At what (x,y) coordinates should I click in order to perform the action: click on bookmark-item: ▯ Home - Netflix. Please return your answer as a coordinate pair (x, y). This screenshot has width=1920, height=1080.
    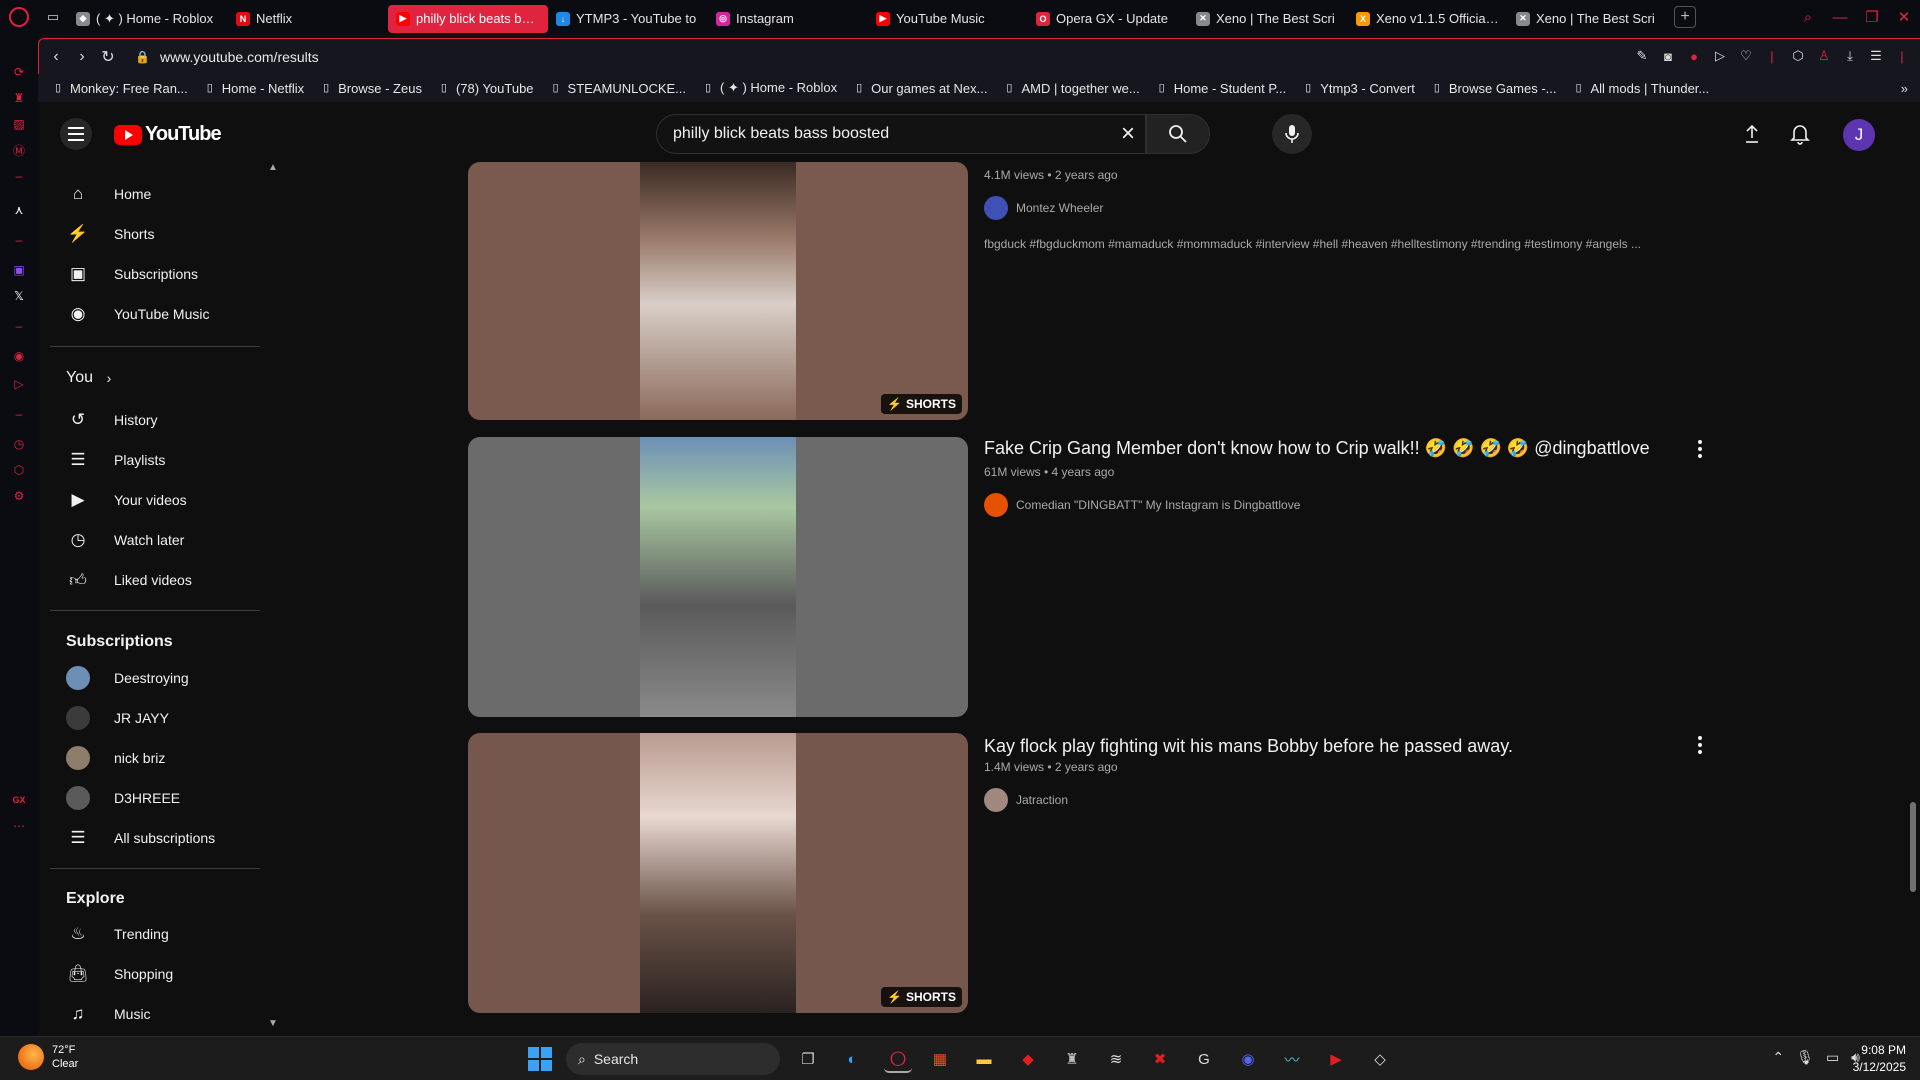
    Looking at the image, I should click on (254, 88).